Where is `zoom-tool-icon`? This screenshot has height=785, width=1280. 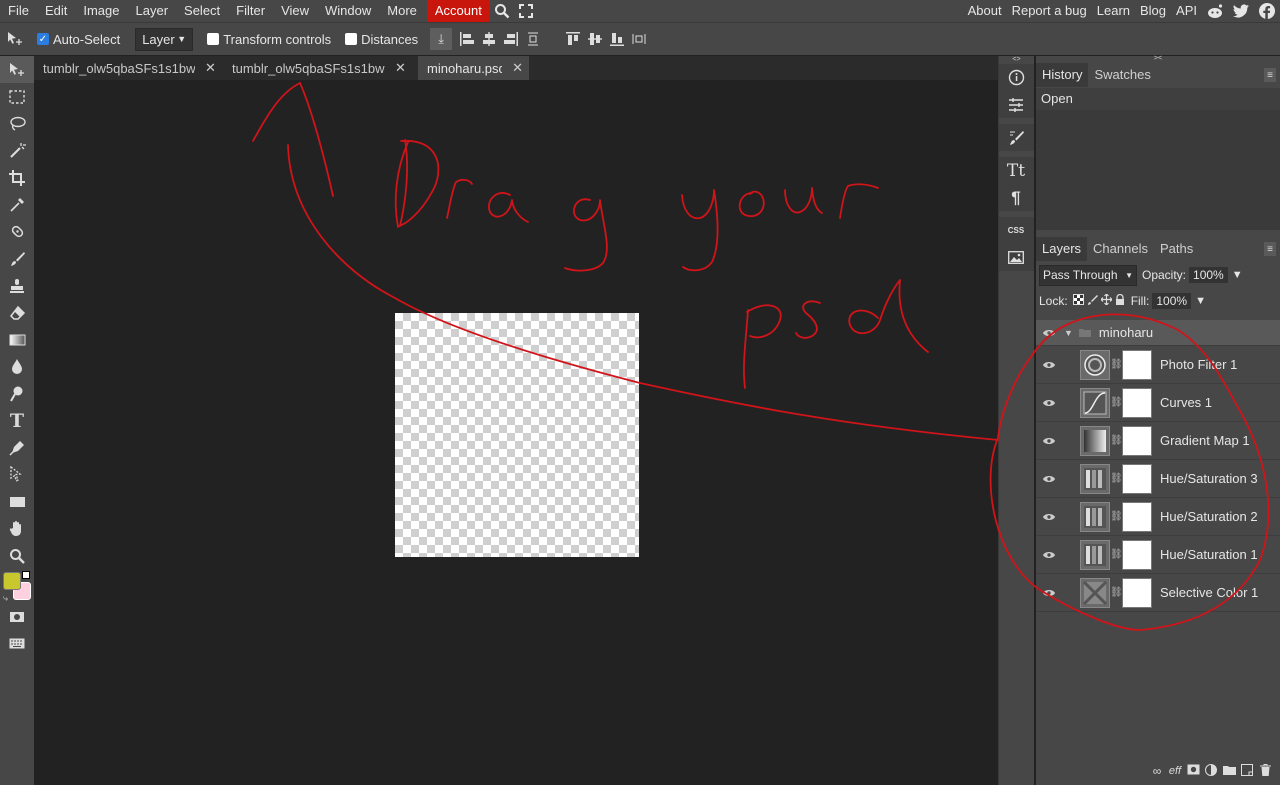 zoom-tool-icon is located at coordinates (17, 555).